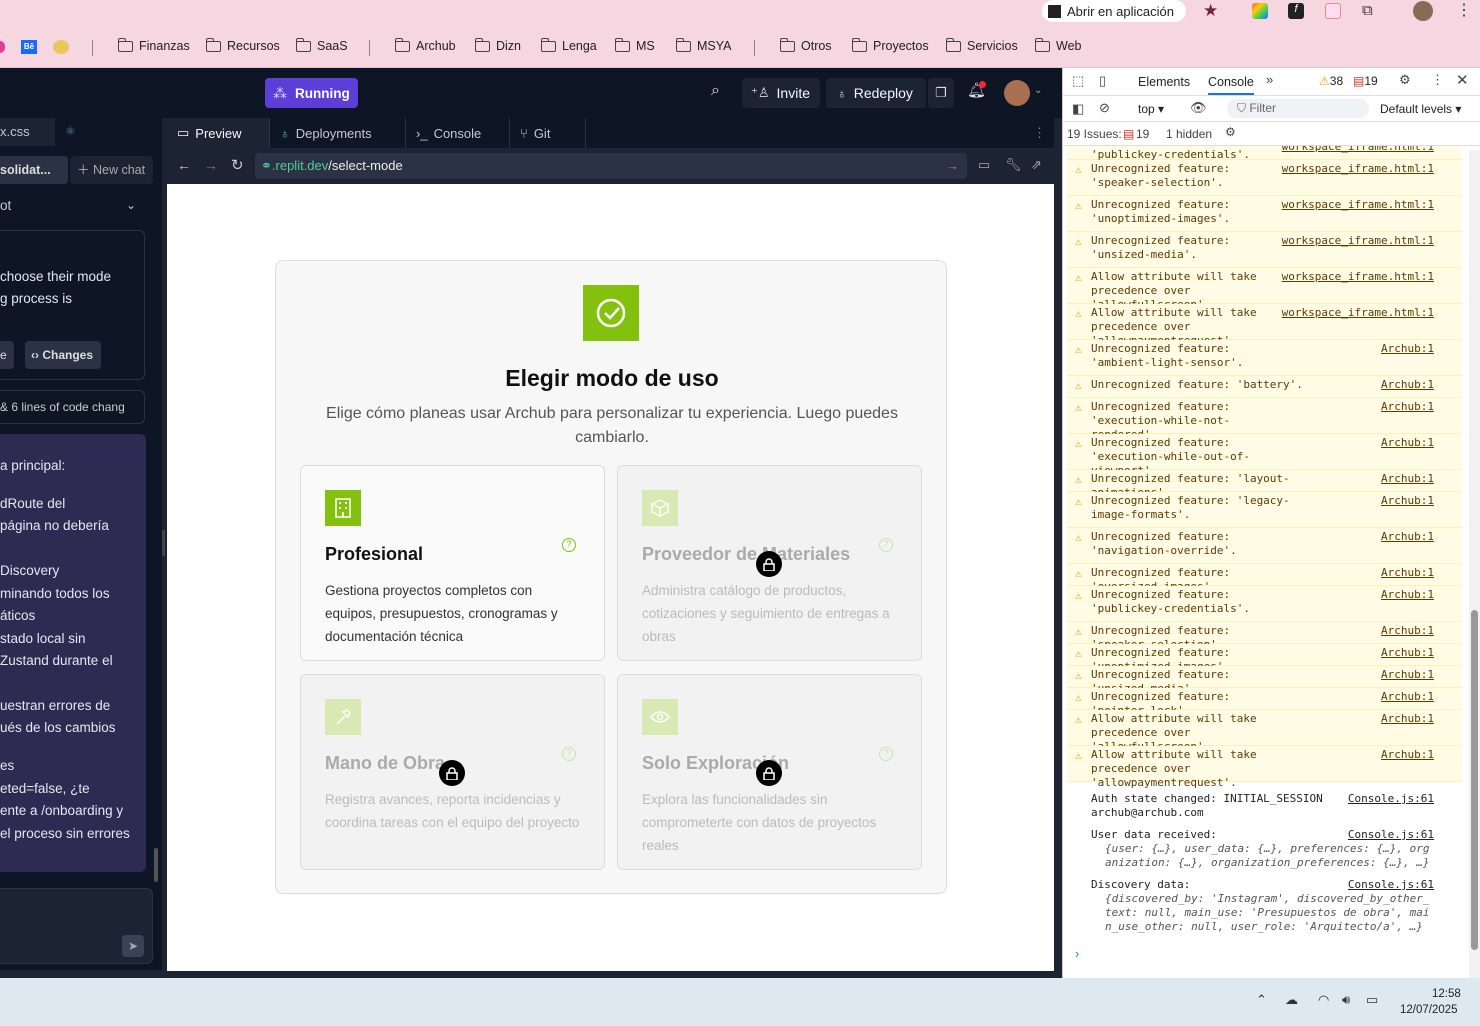 The image size is (1480, 1026). Describe the element at coordinates (338, 133) in the screenshot. I see `tab-deployments: ♁ Deployments` at that location.